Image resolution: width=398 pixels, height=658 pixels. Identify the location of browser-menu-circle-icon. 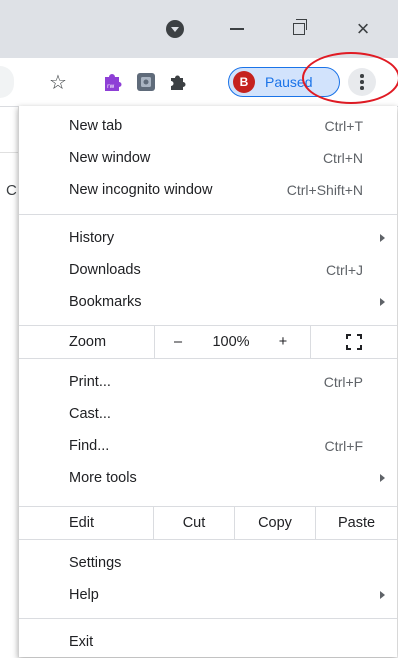
(175, 29).